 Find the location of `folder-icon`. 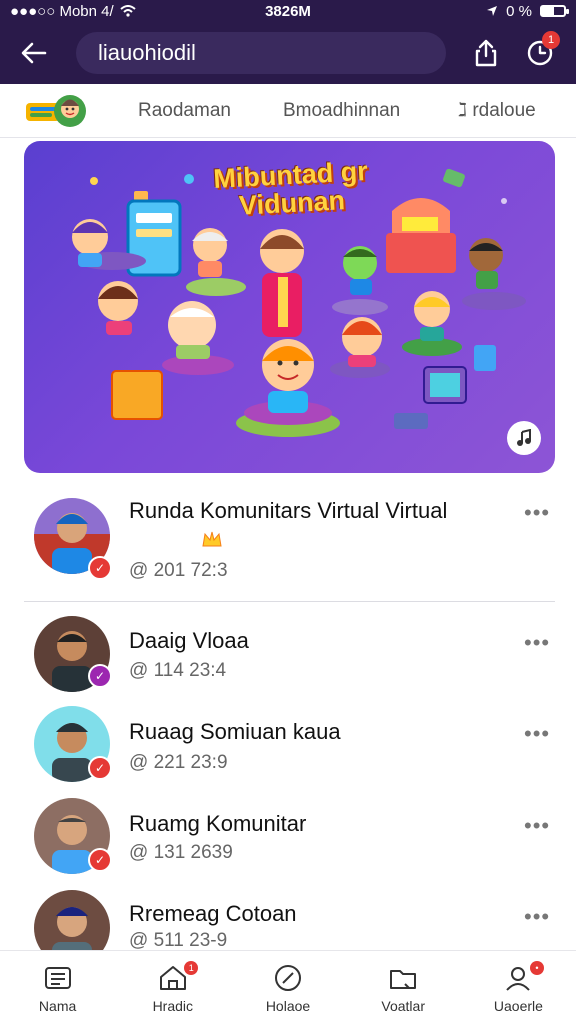

folder-icon is located at coordinates (403, 979).